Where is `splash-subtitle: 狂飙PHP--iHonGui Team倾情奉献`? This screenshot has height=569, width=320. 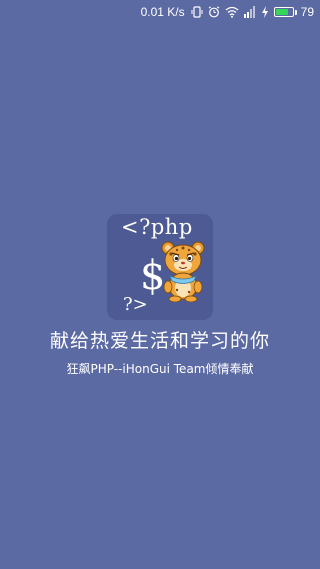
splash-subtitle: 狂飙PHP--iHonGui Team倾情奉献 is located at coordinates (160, 369).